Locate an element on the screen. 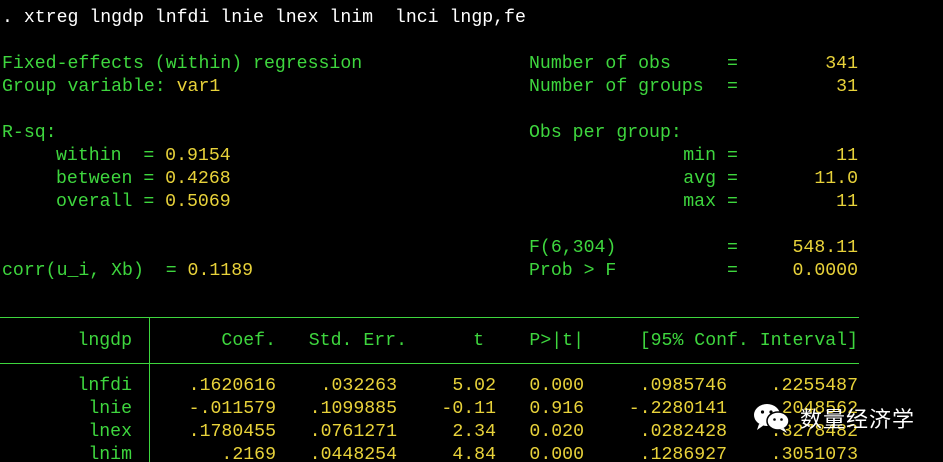  rsq-label: R-sq: is located at coordinates (29, 133).